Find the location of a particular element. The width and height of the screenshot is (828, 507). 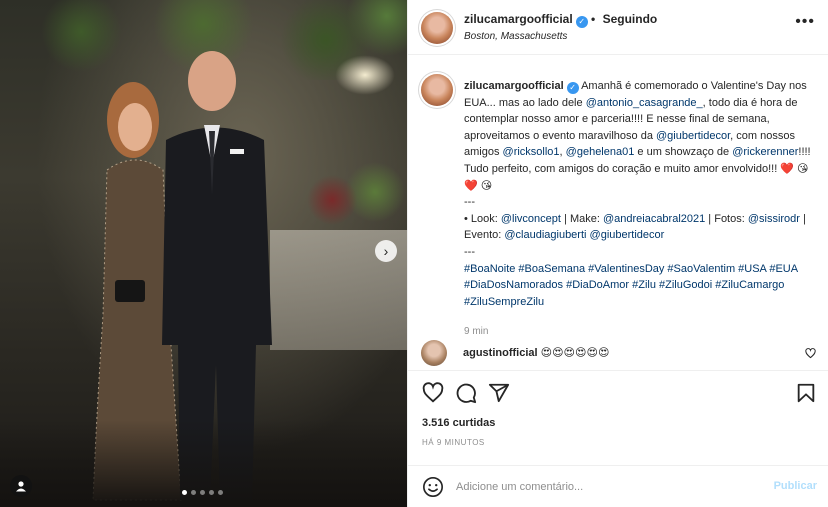

post-location: Boston, Massachusetts is located at coordinates (515, 36).